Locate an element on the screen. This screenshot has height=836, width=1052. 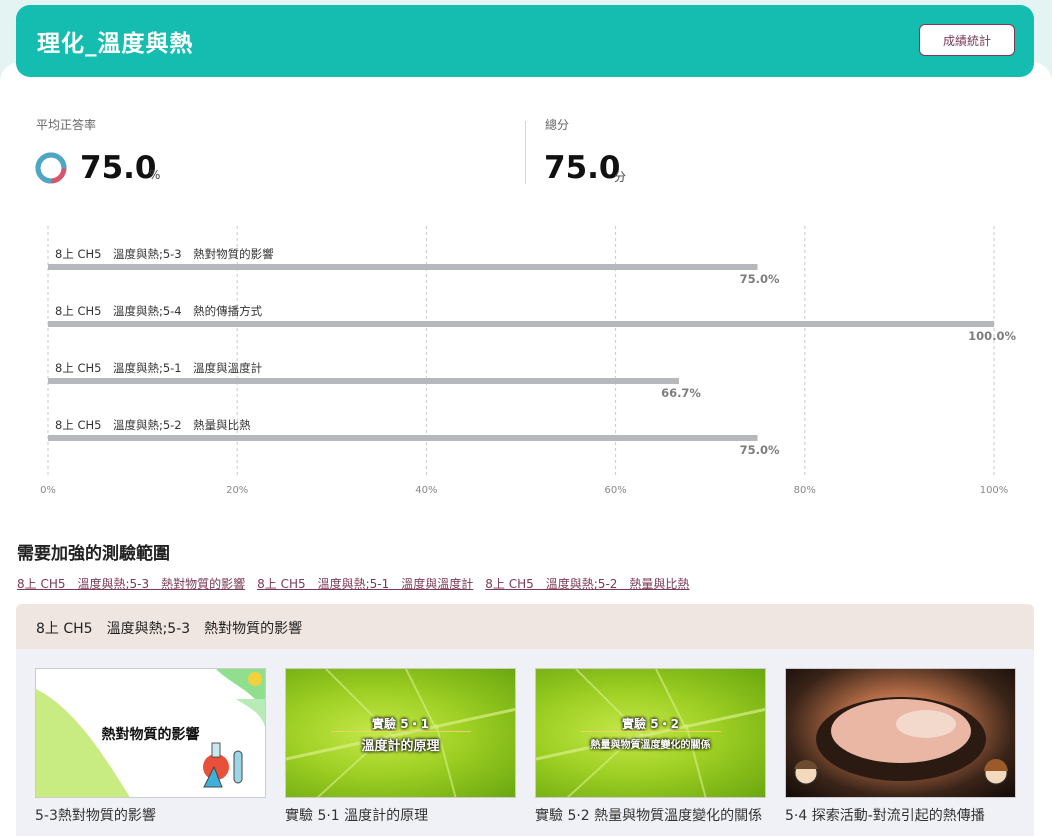
video-thumbnail: 熱對物質的影響 is located at coordinates (150, 733).